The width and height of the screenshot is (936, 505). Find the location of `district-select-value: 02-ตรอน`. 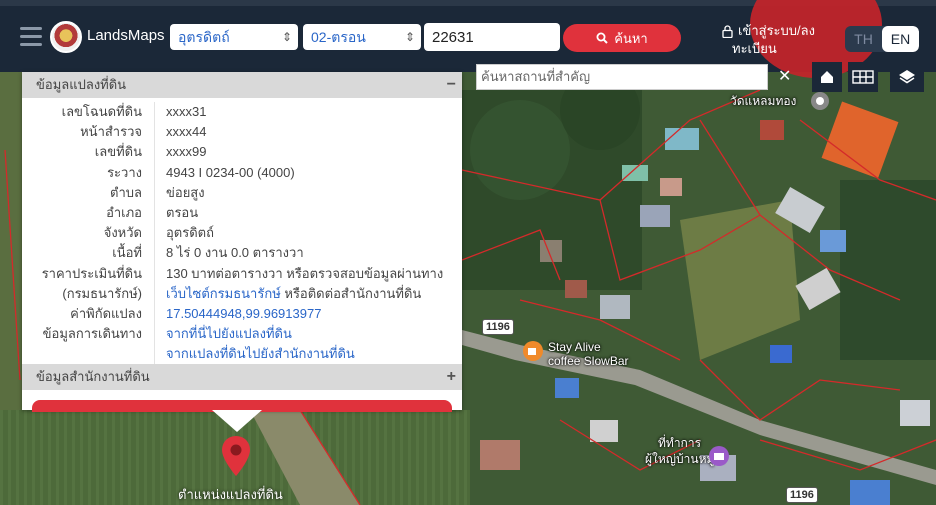

district-select-value: 02-ตรอน is located at coordinates (338, 37).